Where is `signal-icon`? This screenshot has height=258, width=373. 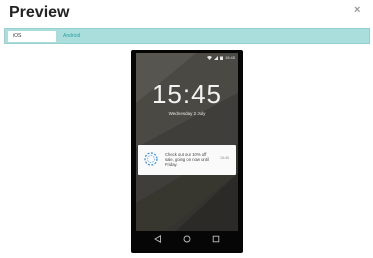 signal-icon is located at coordinates (215, 57).